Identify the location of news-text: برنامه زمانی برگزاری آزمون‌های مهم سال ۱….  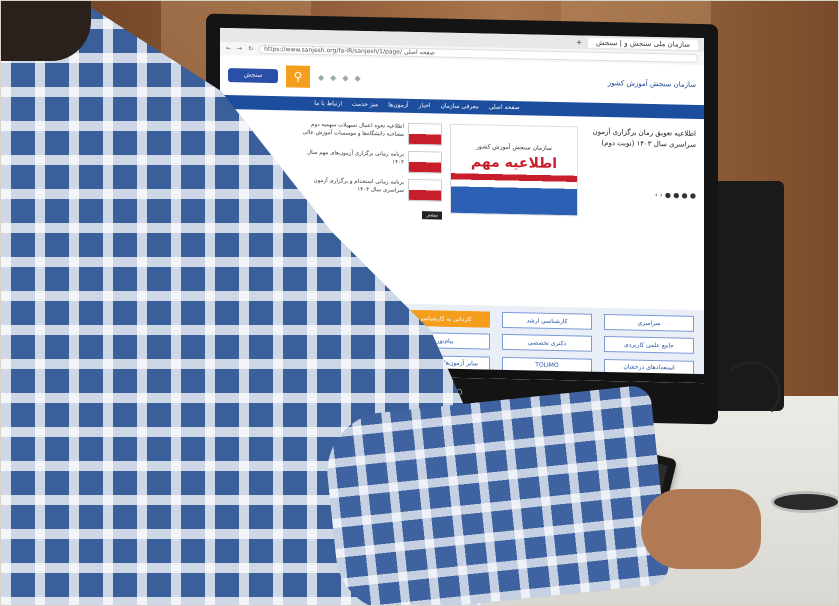
(355, 157).